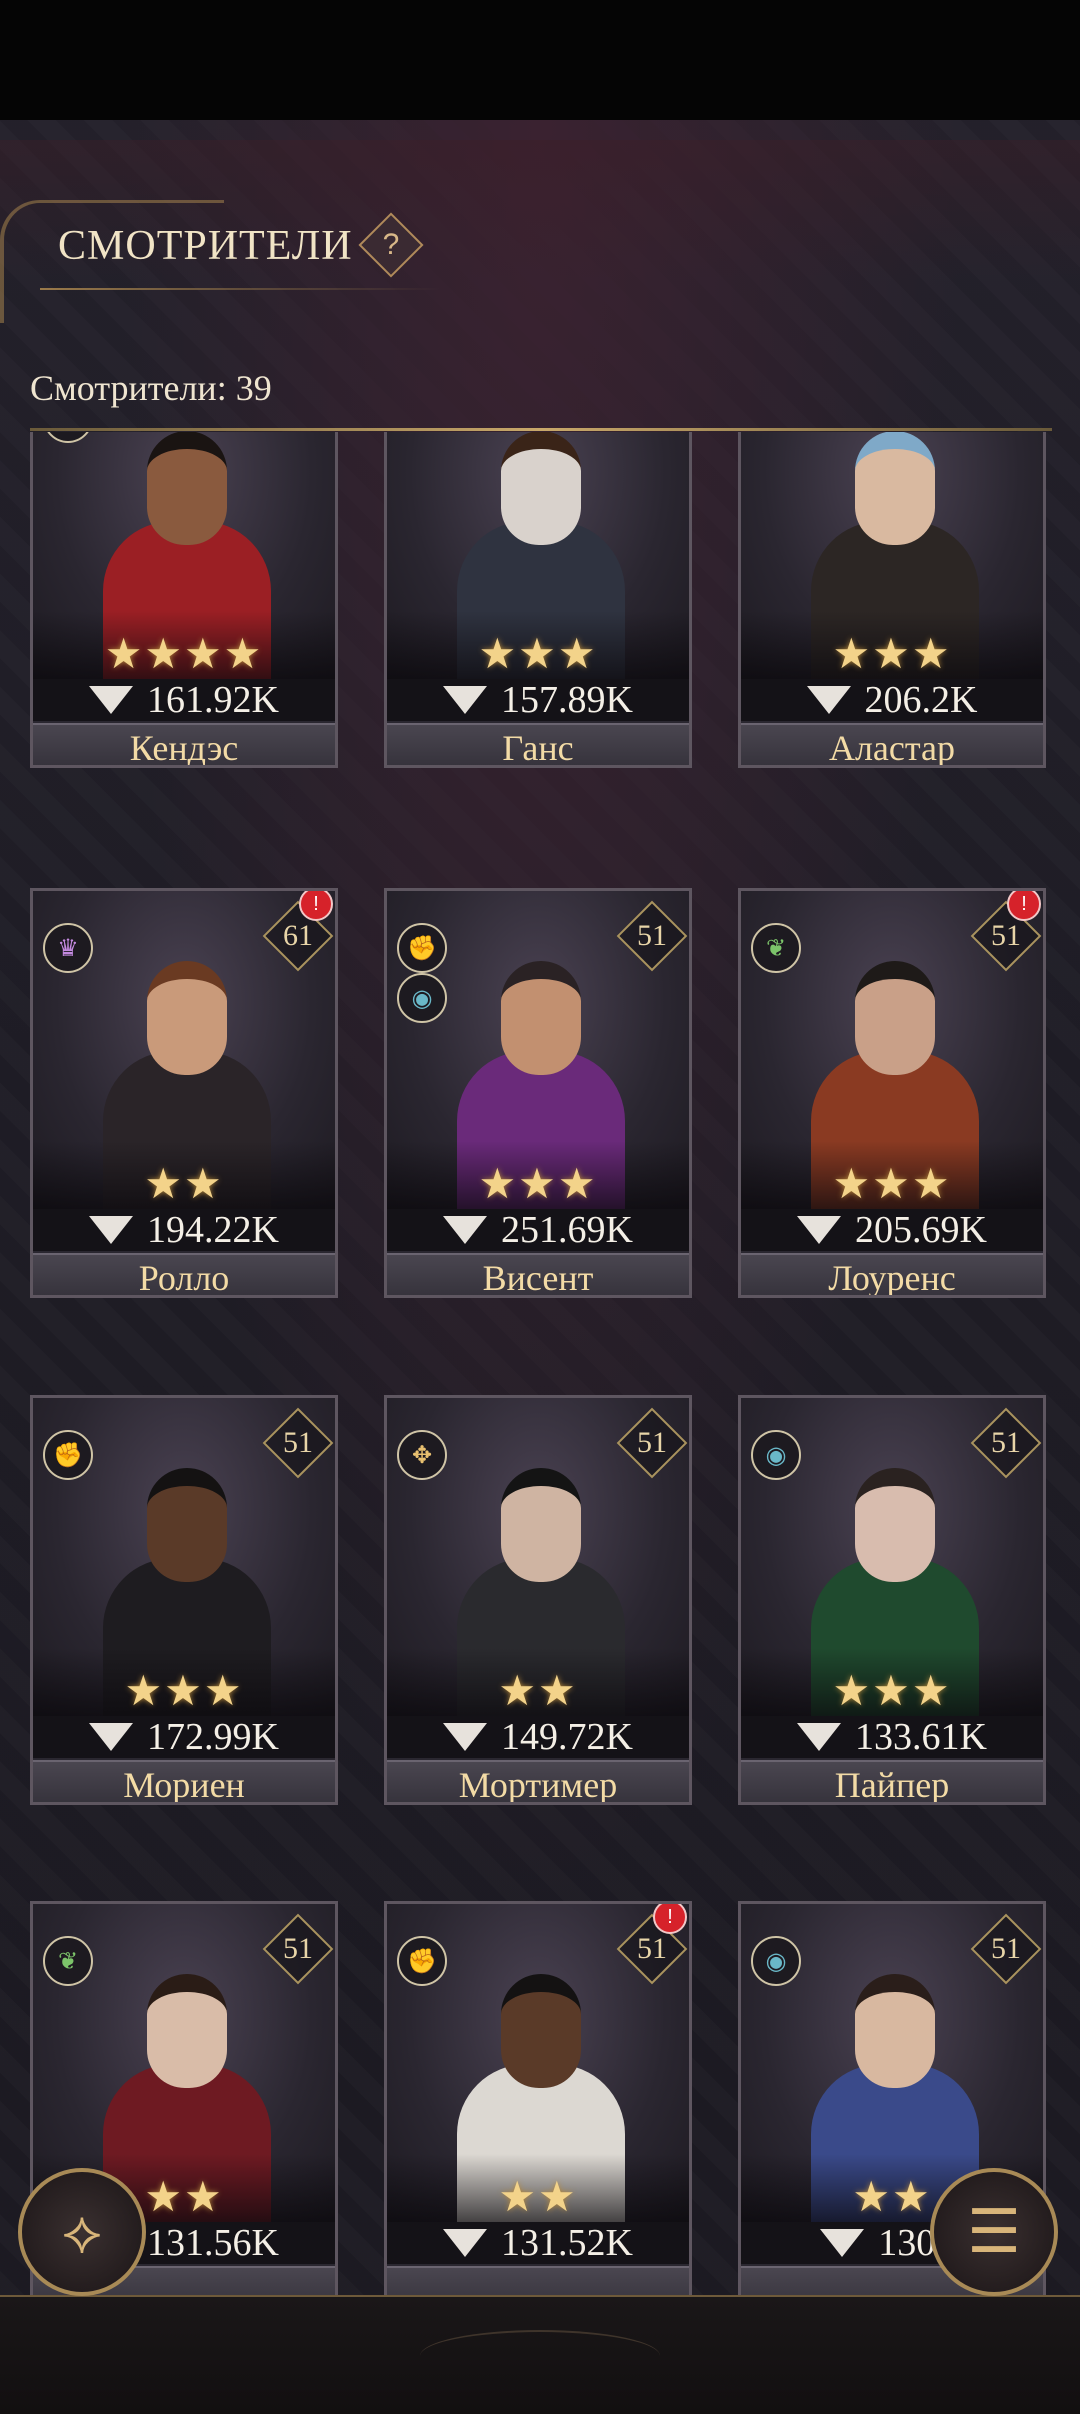  I want to click on power-row: 133.61K, so click(892, 1737).